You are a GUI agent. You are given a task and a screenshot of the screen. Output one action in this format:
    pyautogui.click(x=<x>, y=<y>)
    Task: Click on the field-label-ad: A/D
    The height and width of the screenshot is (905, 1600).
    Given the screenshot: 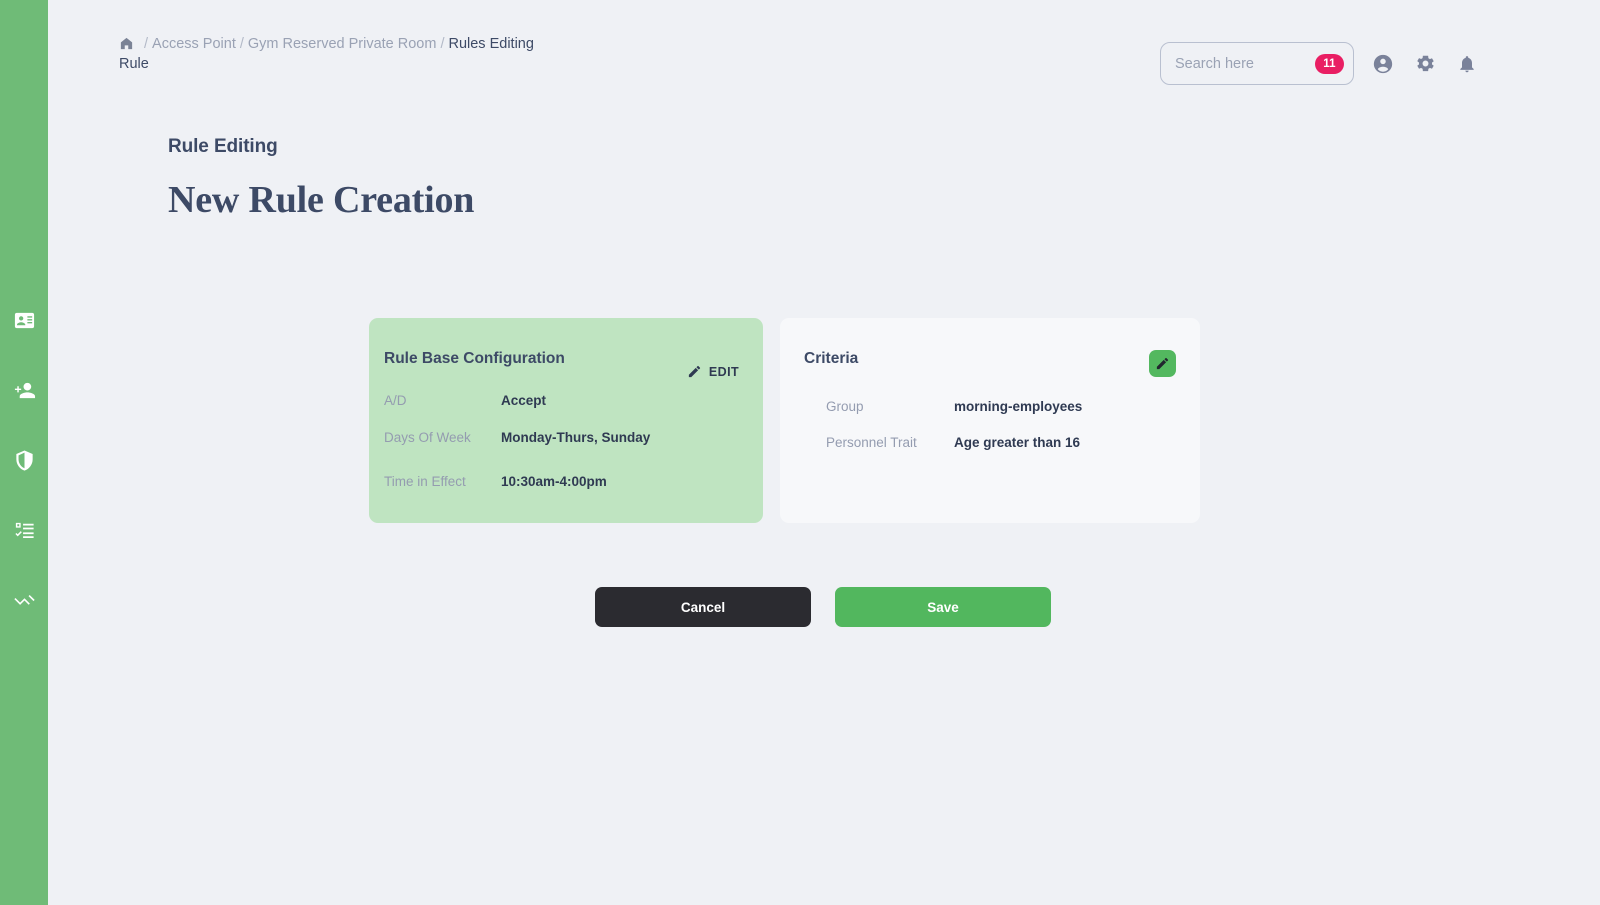 What is the action you would take?
    pyautogui.click(x=395, y=400)
    